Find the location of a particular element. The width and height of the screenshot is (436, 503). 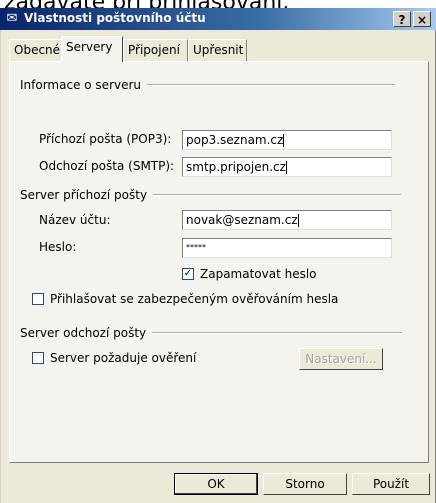

account-name-input: novak@seznam.cz is located at coordinates (287, 220).